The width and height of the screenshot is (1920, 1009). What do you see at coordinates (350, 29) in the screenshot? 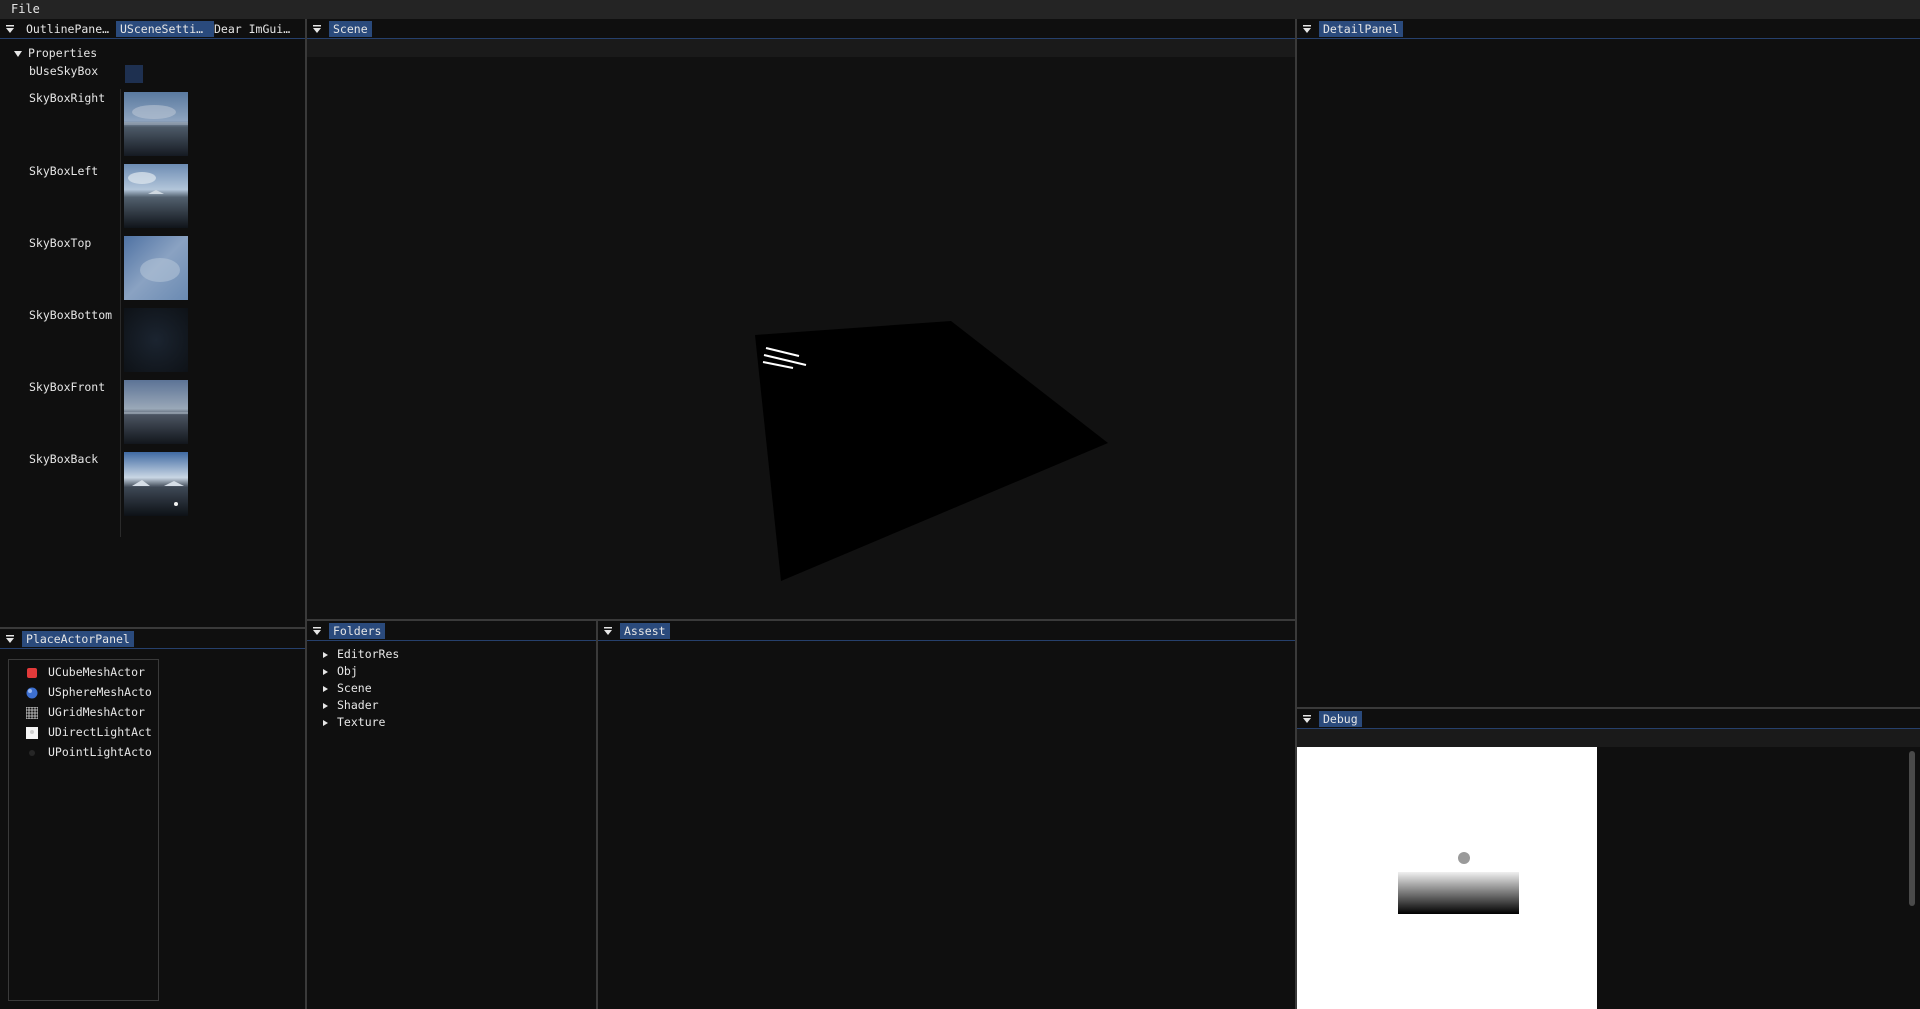
I see `tab-scene: Scene` at bounding box center [350, 29].